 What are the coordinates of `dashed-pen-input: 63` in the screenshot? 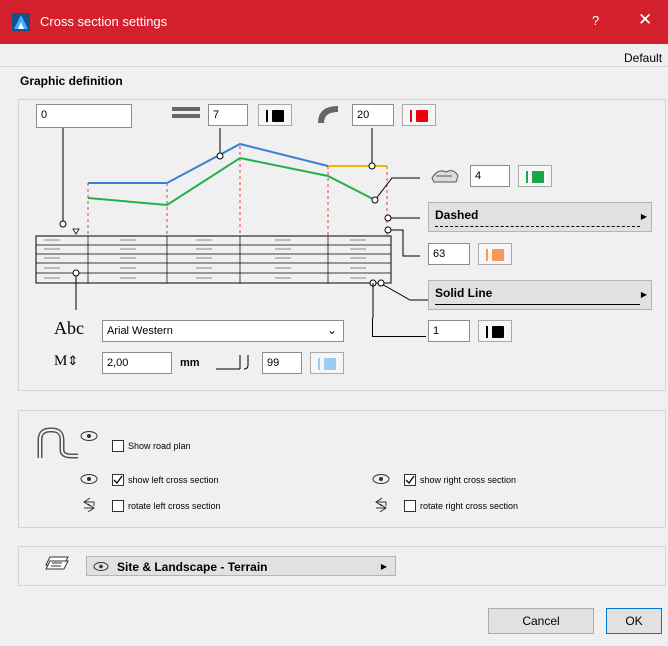 It's located at (449, 254).